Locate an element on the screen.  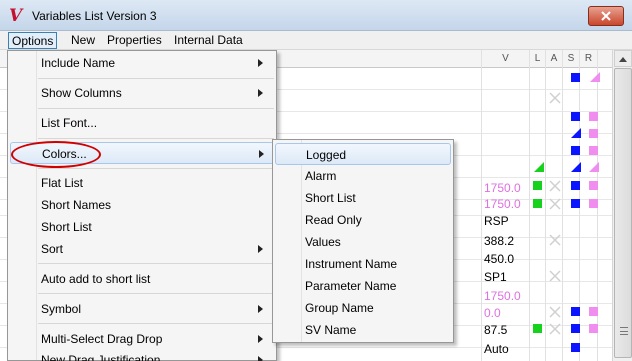
grip-icon is located at coordinates (624, 331).